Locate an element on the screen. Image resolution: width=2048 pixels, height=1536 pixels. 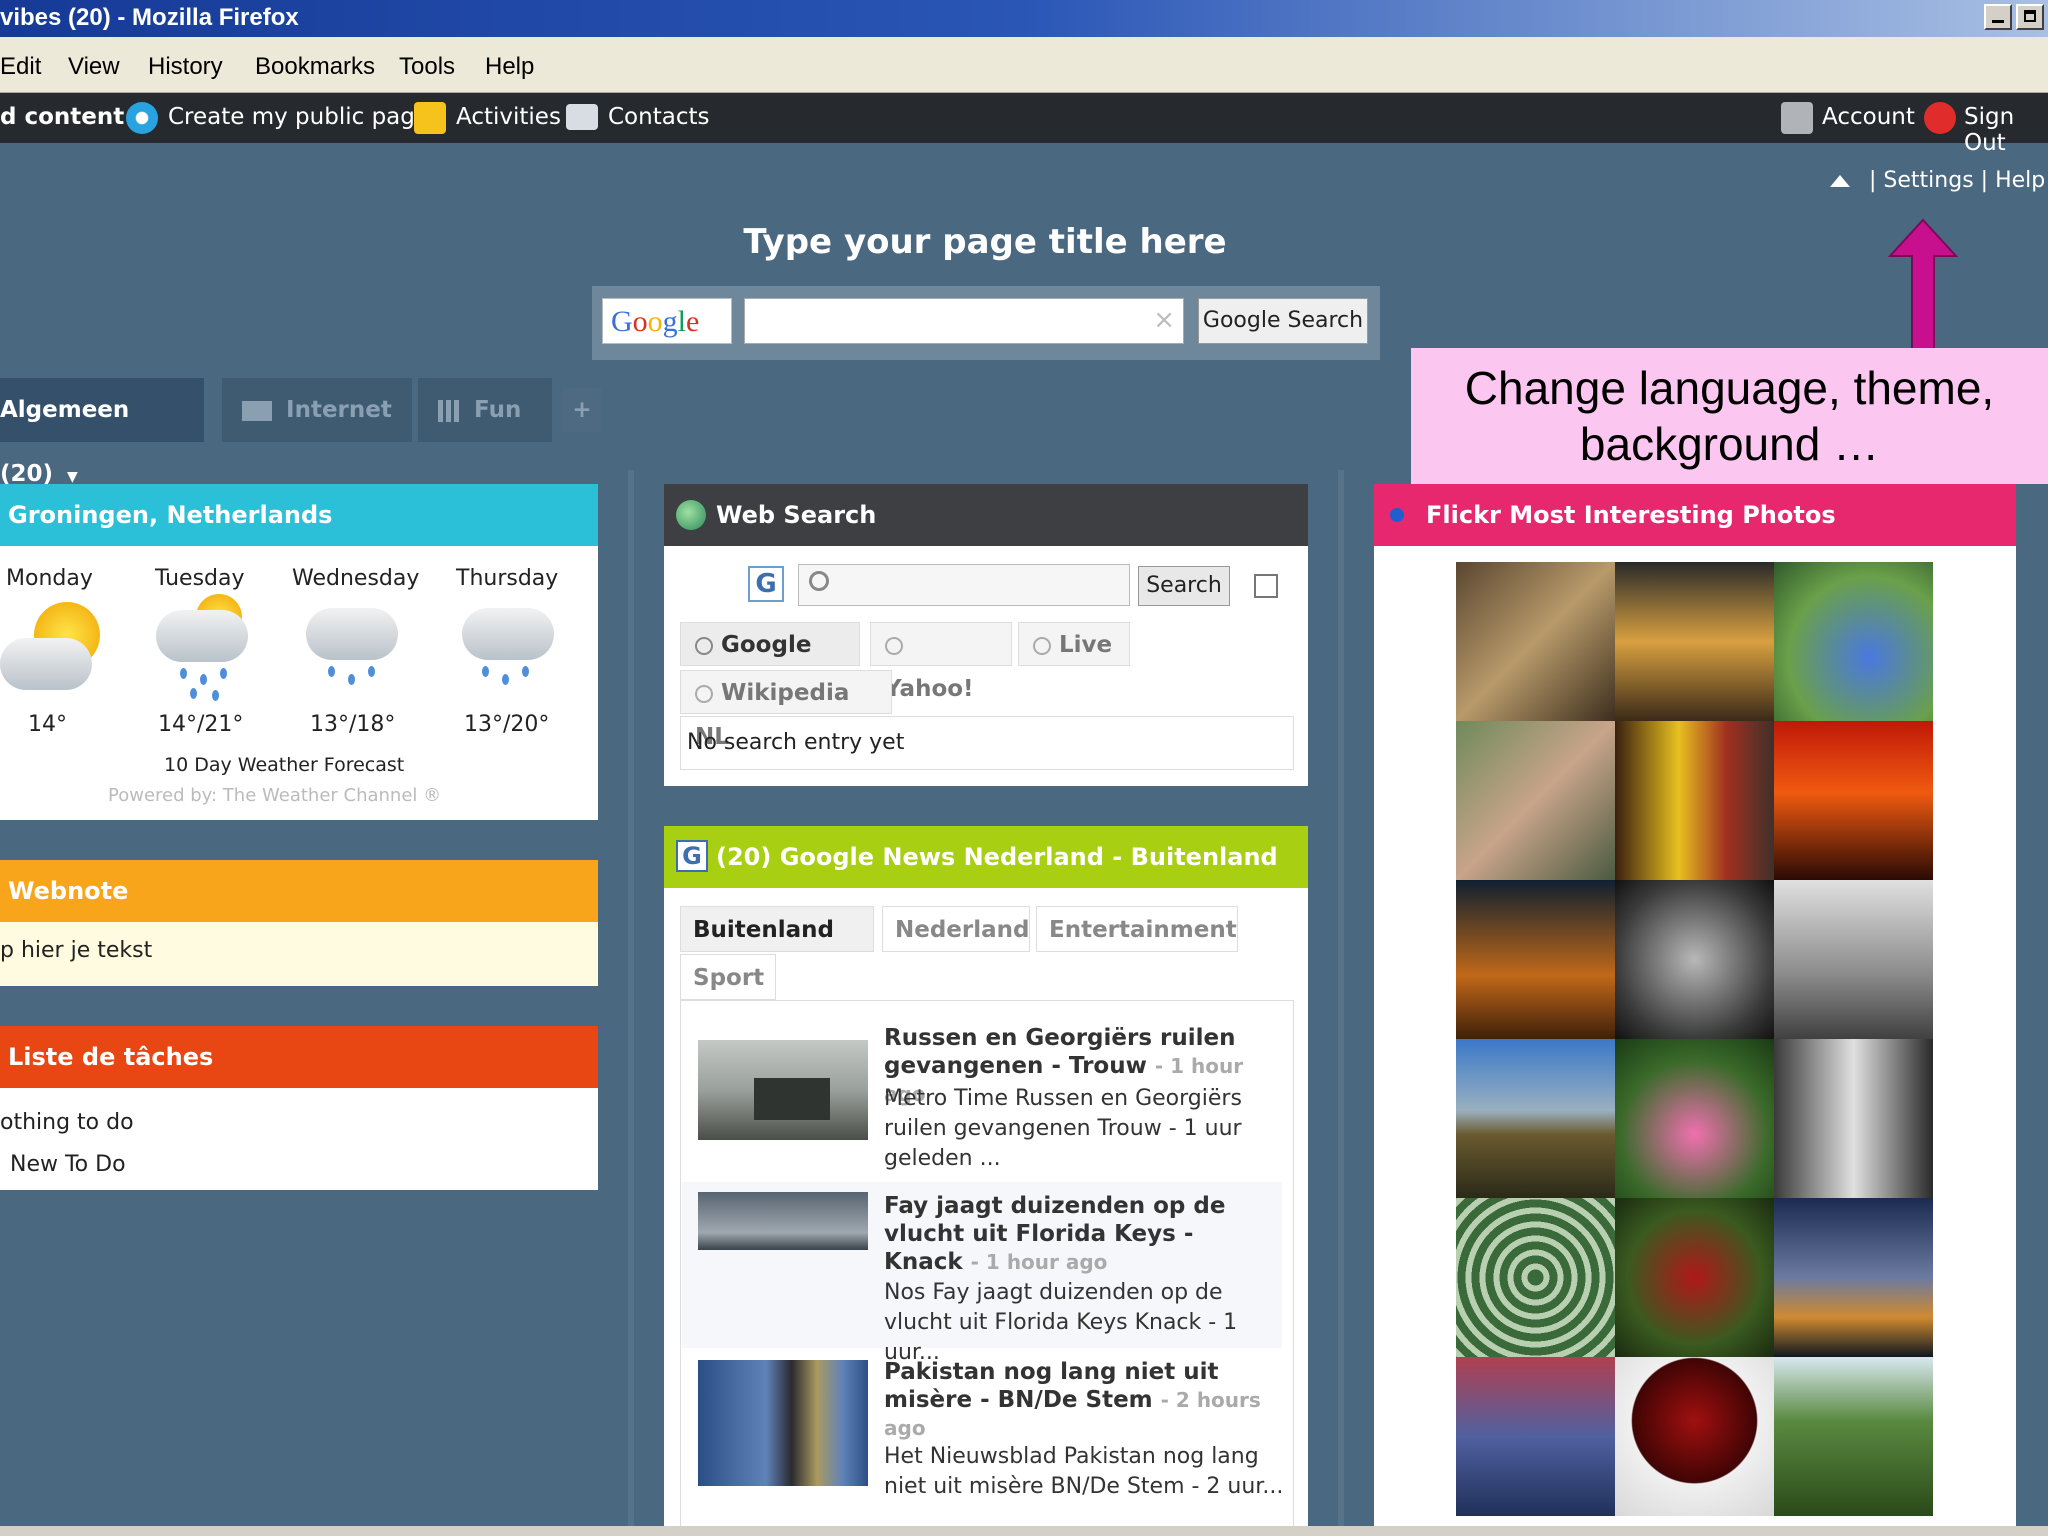
account-link: Account is located at coordinates (1868, 117).